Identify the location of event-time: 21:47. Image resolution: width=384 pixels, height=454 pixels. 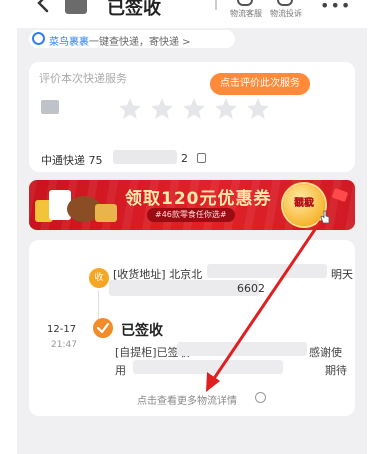
(64, 345).